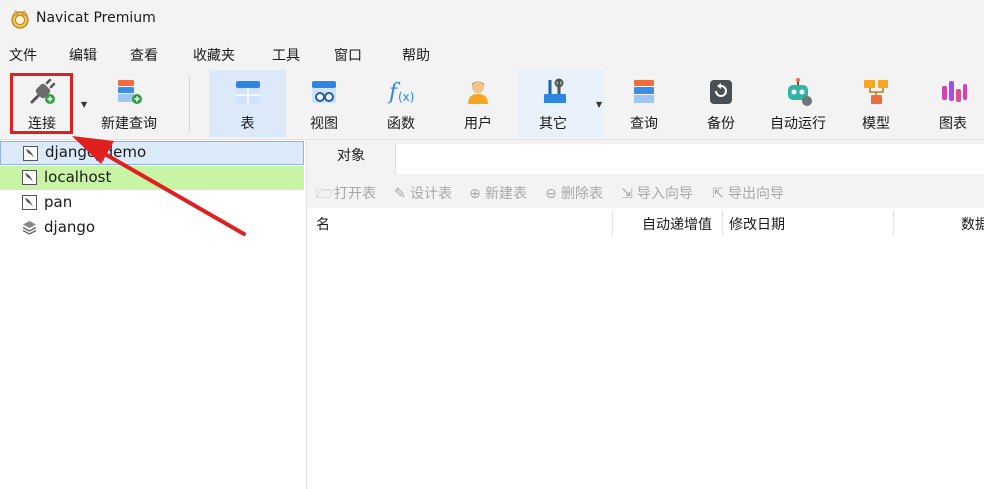 Image resolution: width=984 pixels, height=489 pixels. Describe the element at coordinates (96, 152) in the screenshot. I see `tree-item-label: django_demo` at that location.